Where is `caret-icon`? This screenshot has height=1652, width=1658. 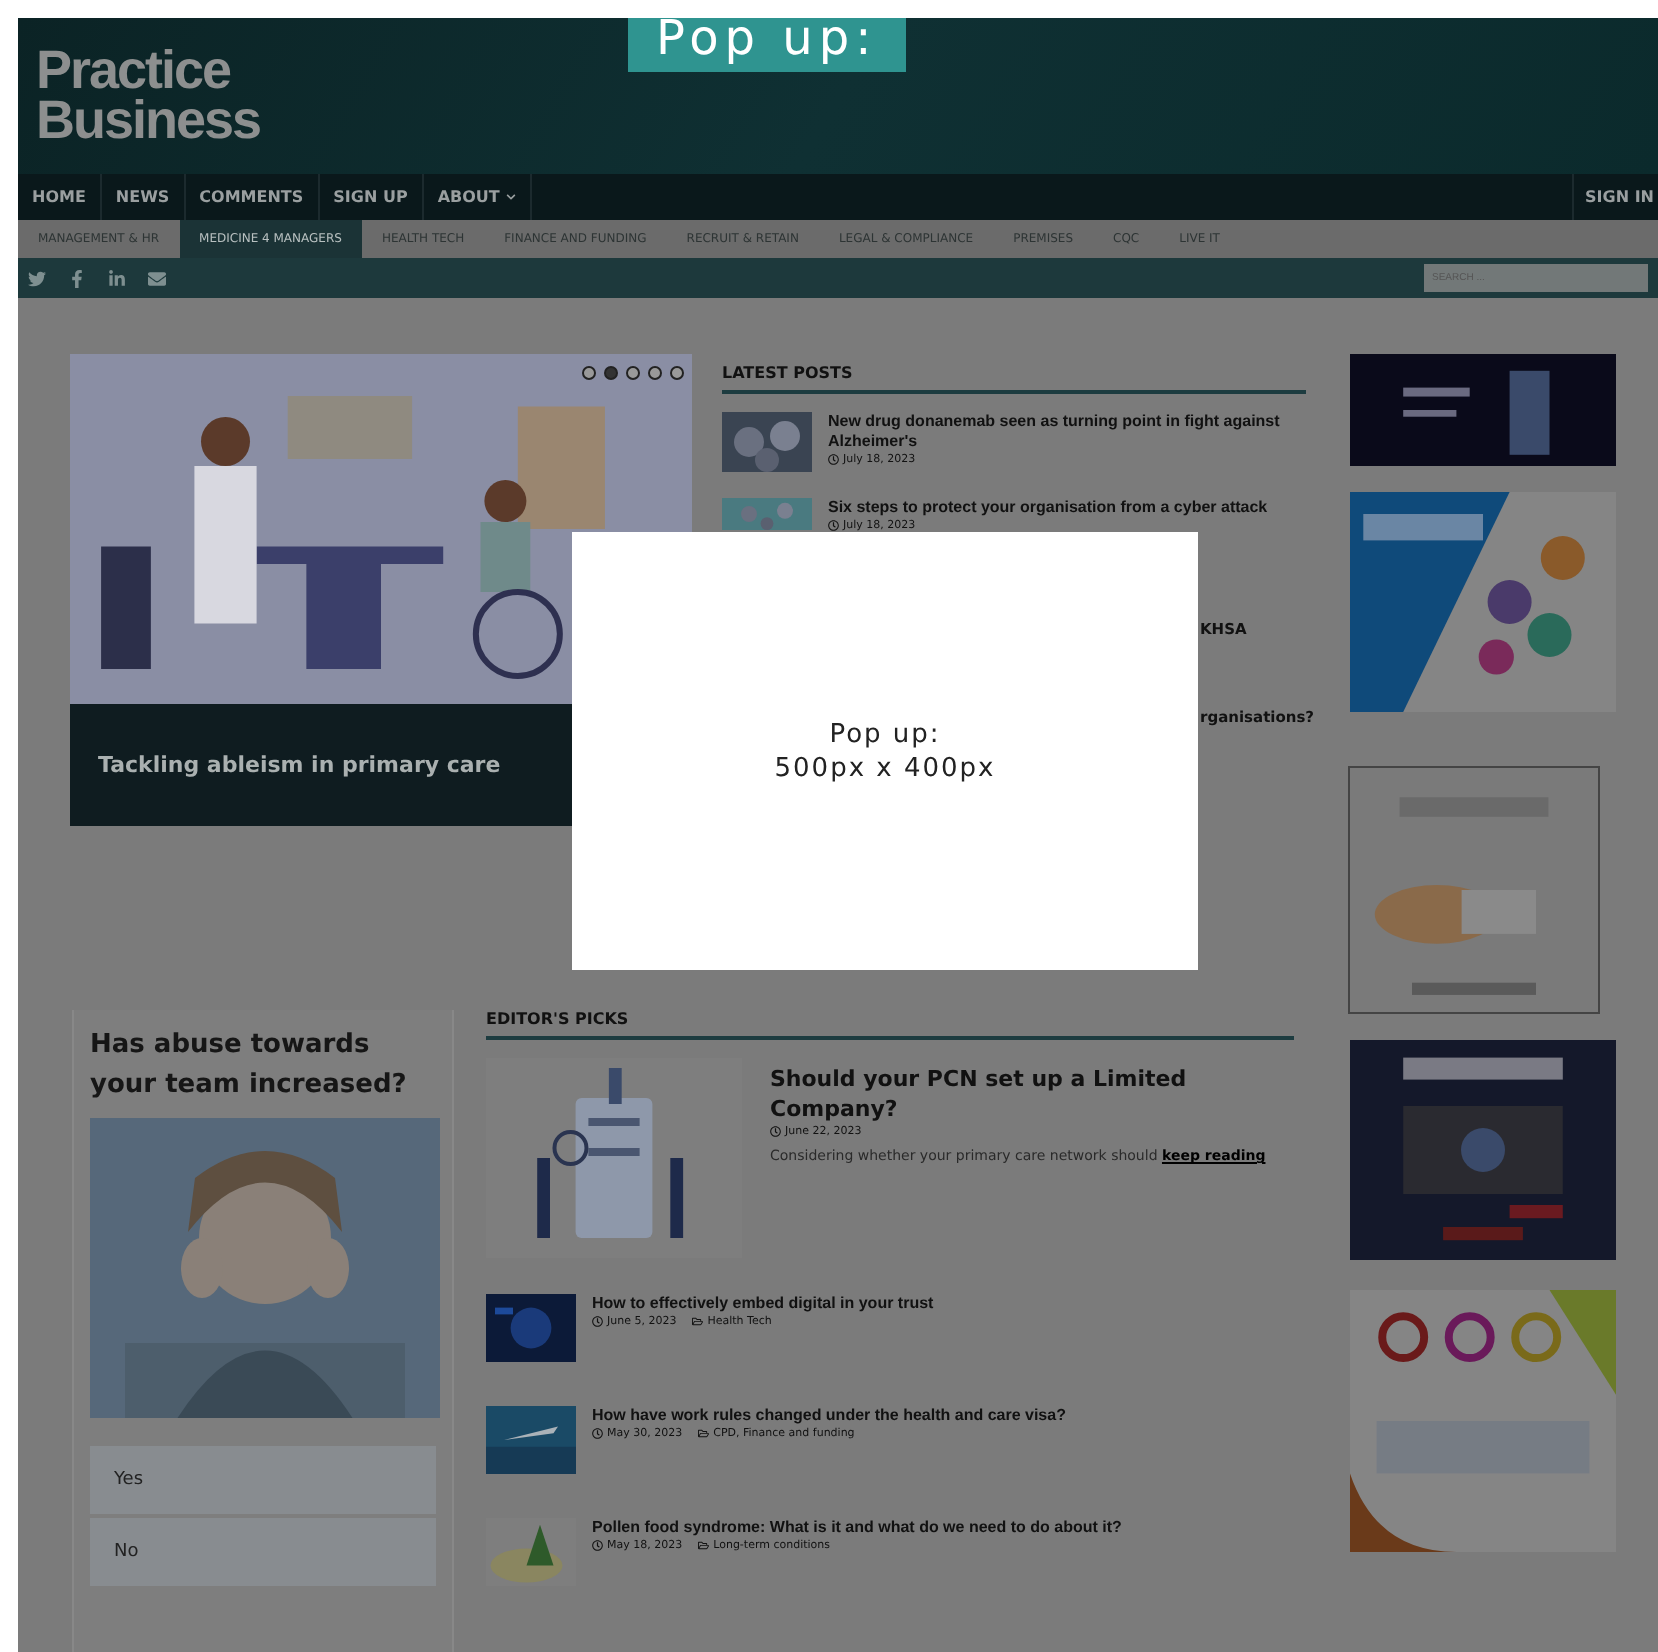
caret-icon is located at coordinates (510, 197).